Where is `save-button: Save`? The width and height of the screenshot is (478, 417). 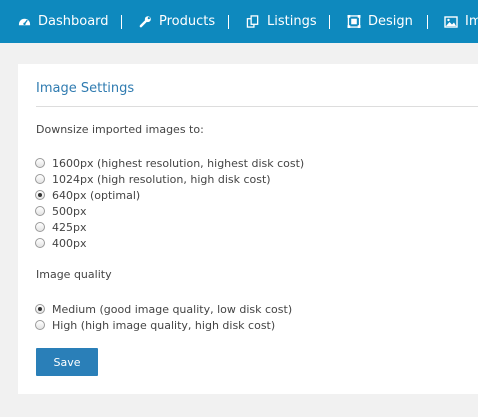 save-button: Save is located at coordinates (67, 362).